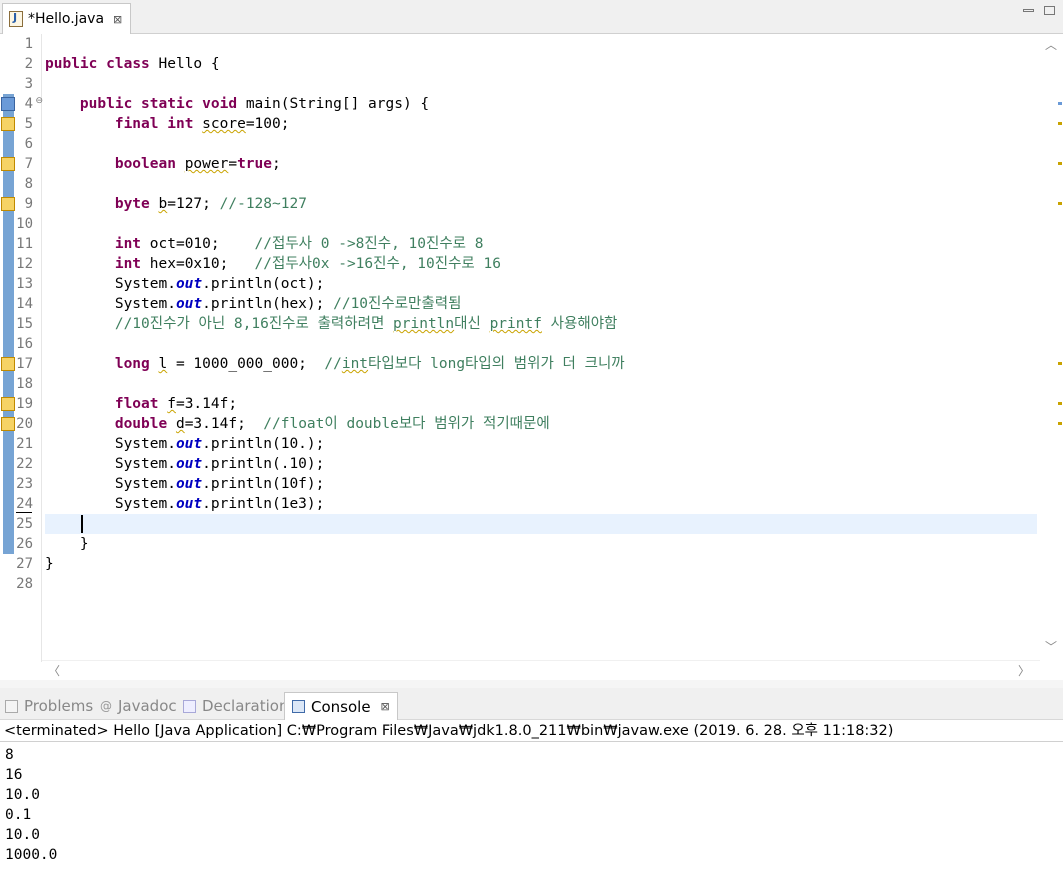 The height and width of the screenshot is (869, 1063). What do you see at coordinates (39, 101) in the screenshot?
I see `fold-collapse-icon: ⊖` at bounding box center [39, 101].